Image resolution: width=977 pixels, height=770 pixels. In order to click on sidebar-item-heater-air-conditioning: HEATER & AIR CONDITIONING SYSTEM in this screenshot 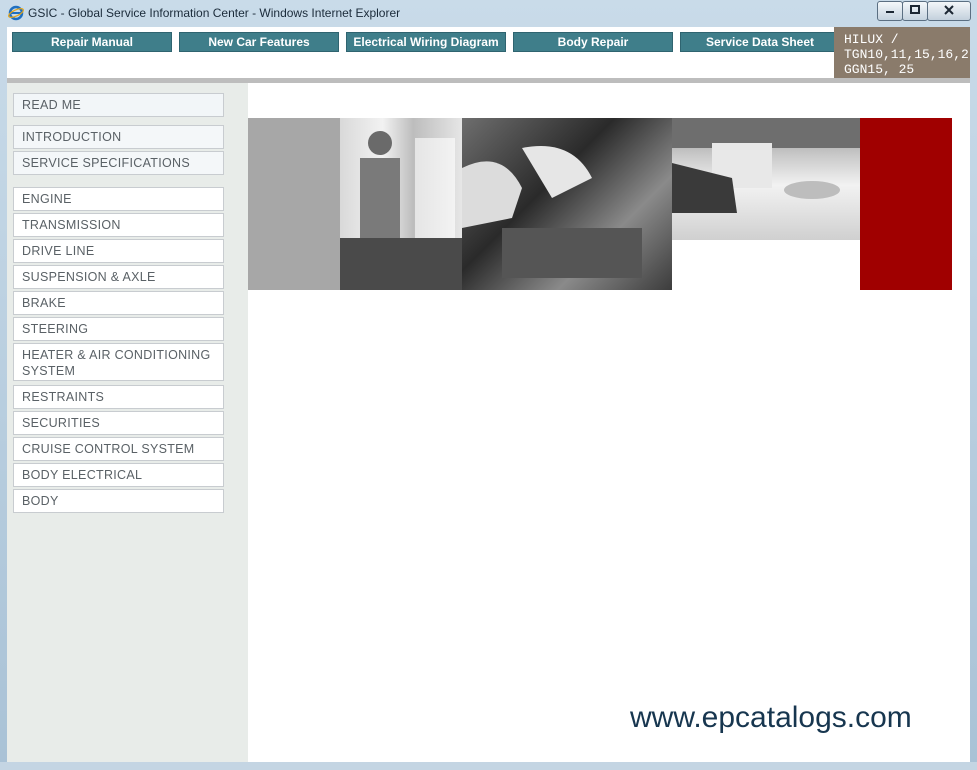, I will do `click(118, 362)`.